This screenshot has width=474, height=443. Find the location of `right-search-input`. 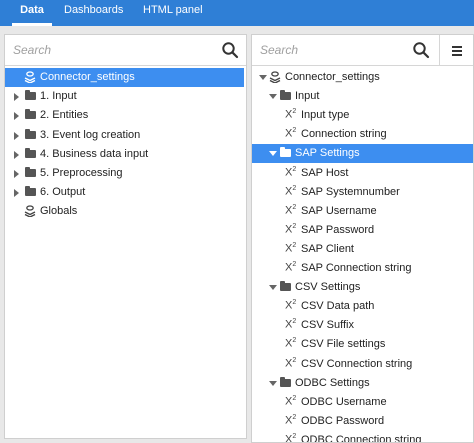

right-search-input is located at coordinates (330, 50).